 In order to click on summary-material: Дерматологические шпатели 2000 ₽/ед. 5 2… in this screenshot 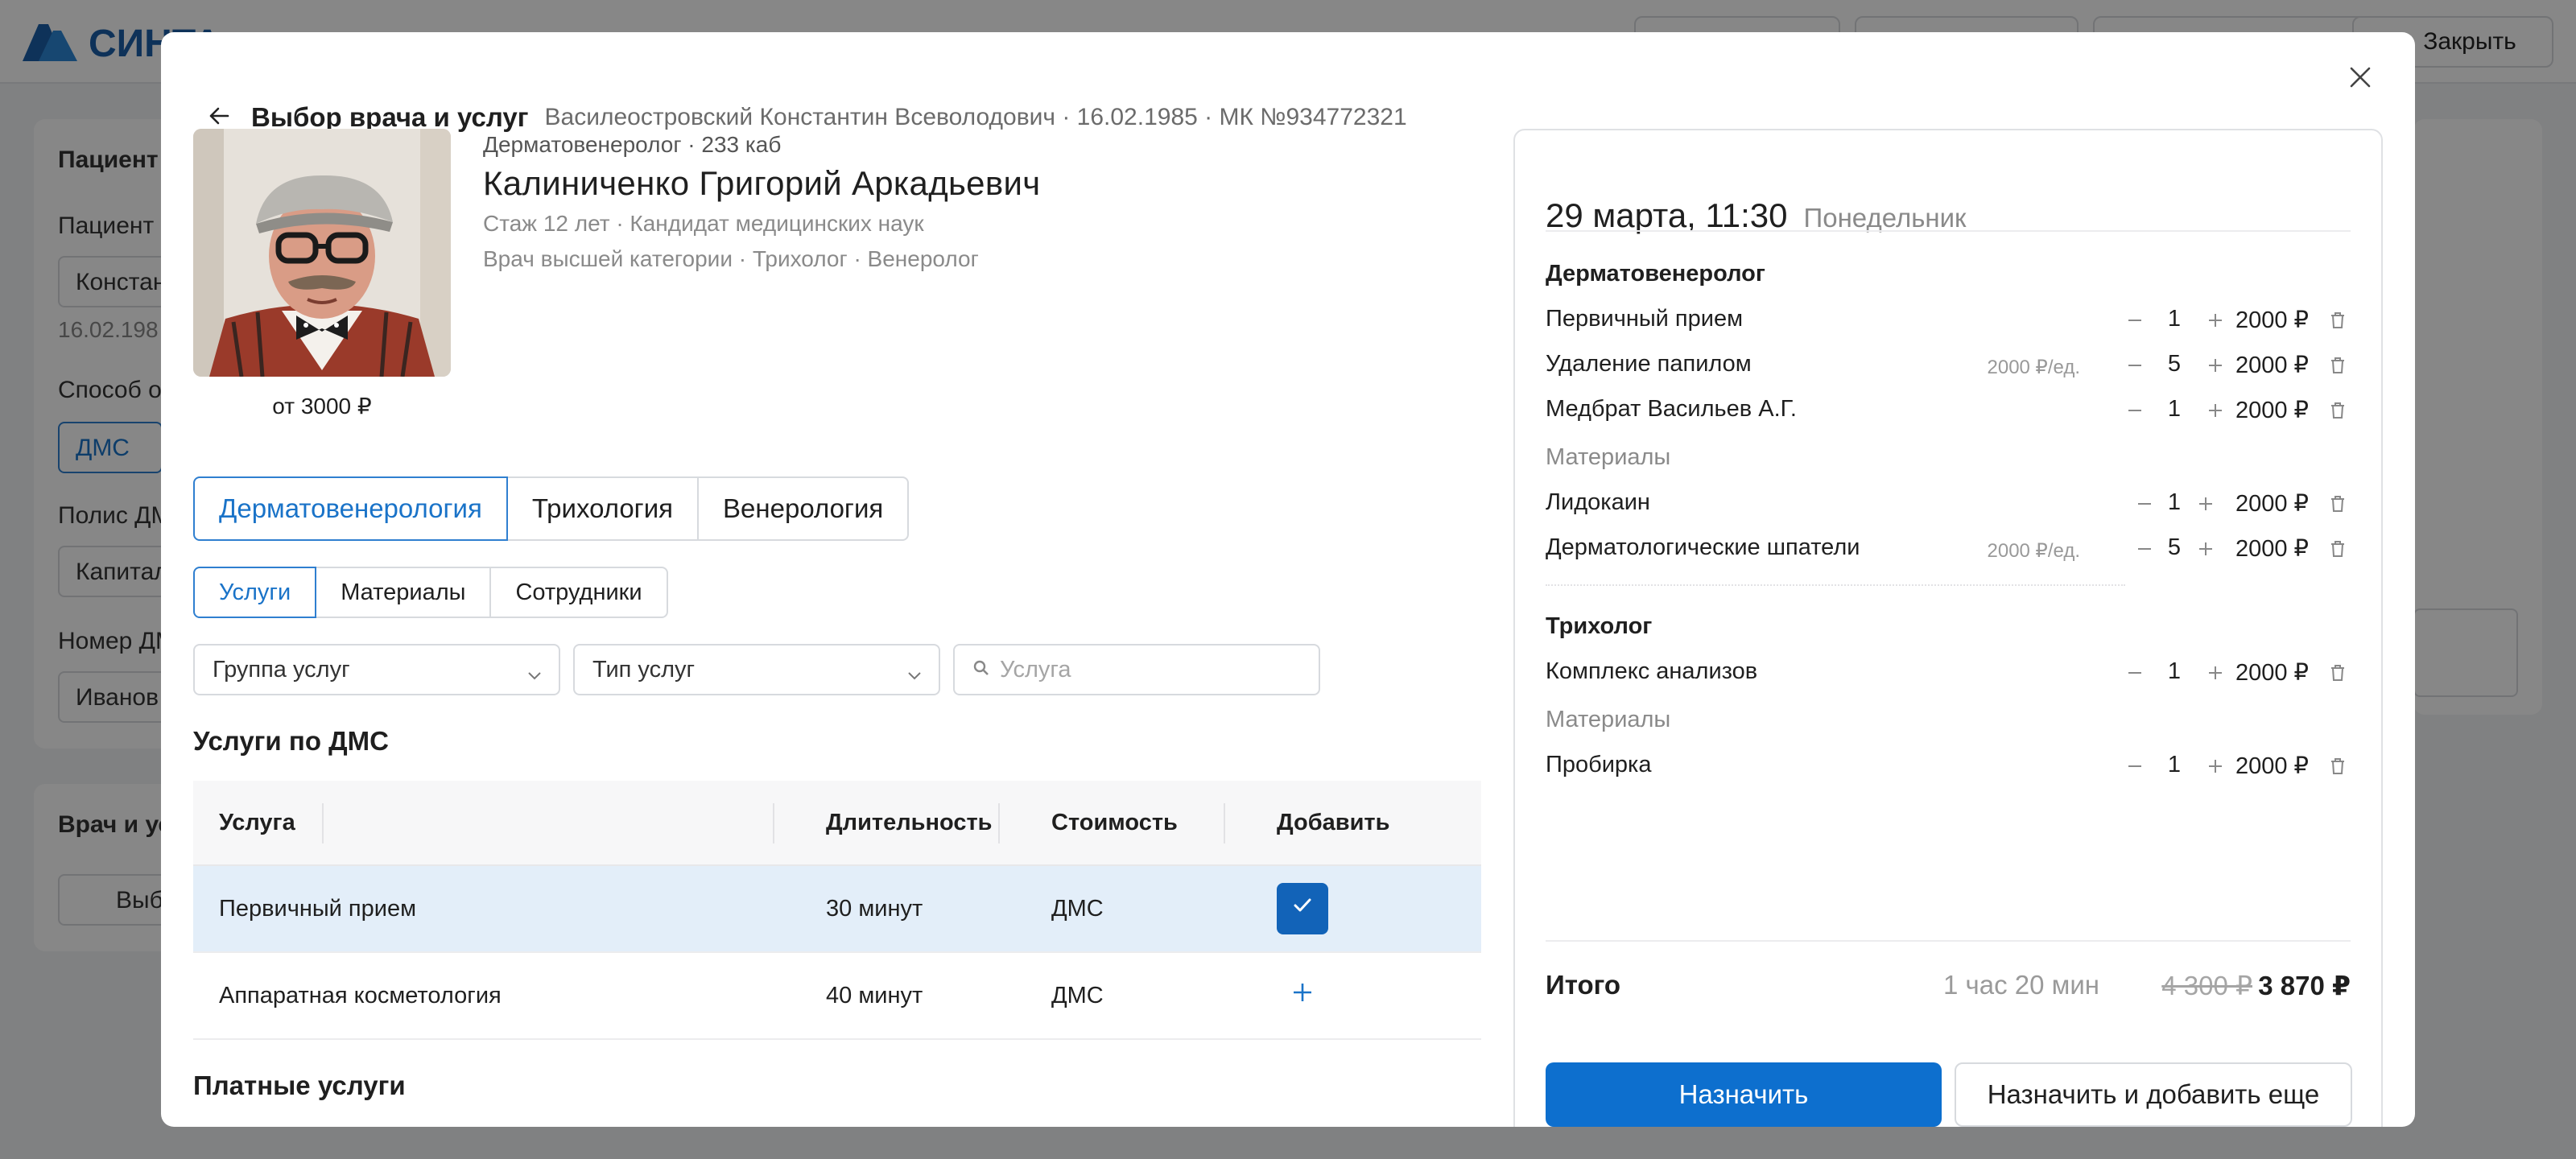, I will do `click(1948, 549)`.